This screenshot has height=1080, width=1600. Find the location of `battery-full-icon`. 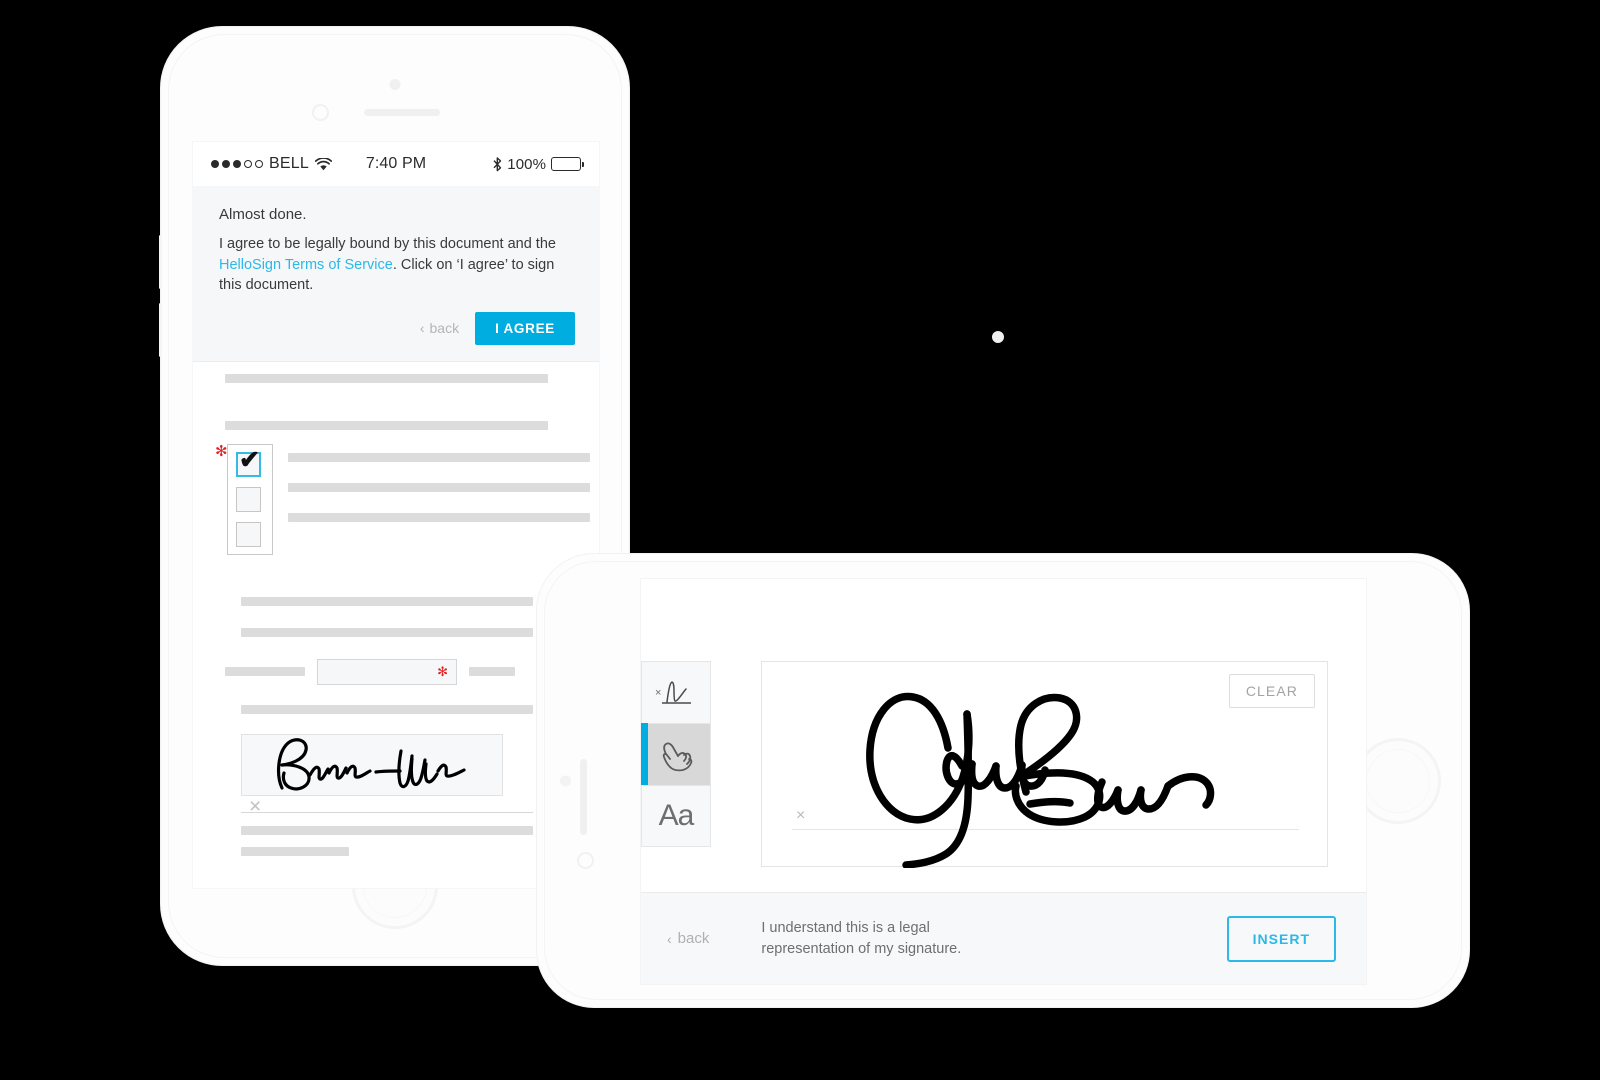

battery-full-icon is located at coordinates (568, 164).